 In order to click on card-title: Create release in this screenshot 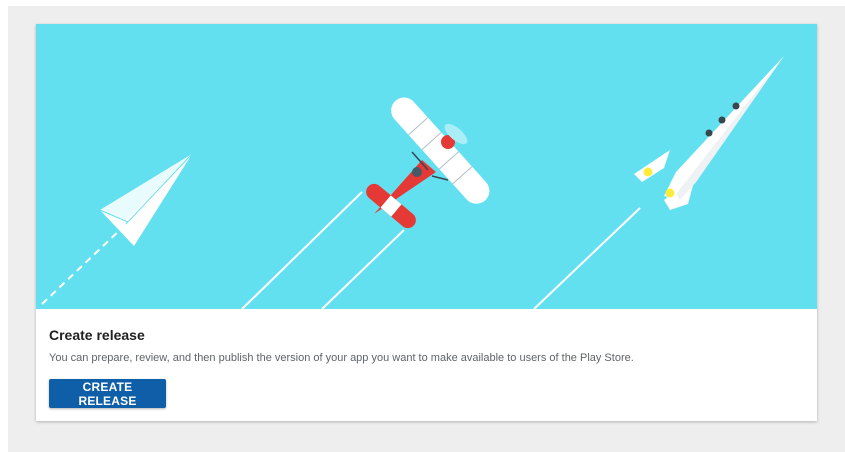, I will do `click(97, 335)`.